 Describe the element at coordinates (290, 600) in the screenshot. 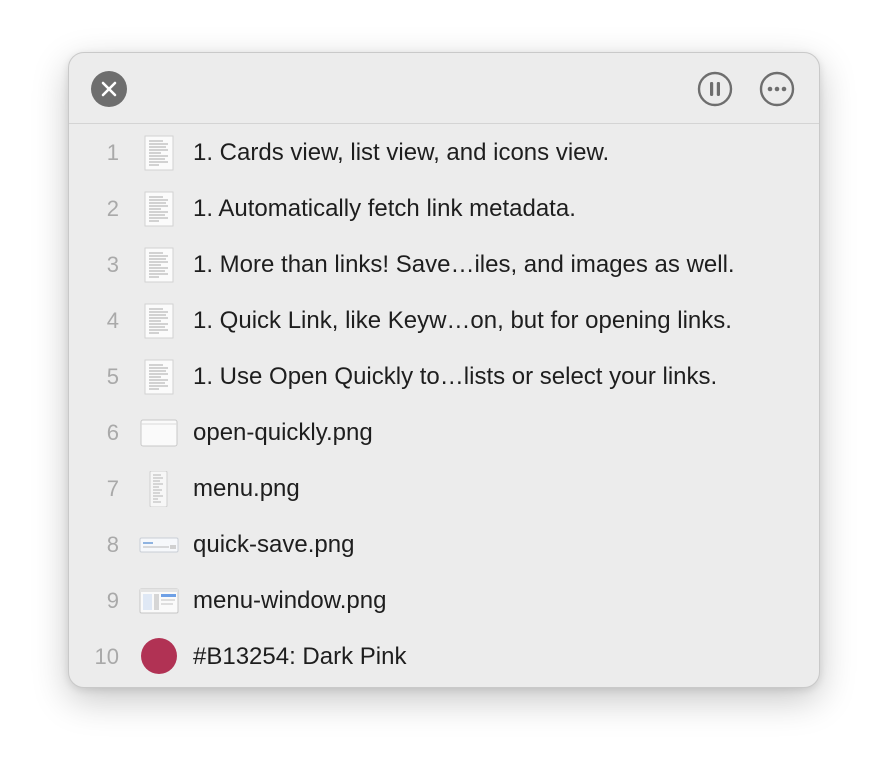

I see `item-label: menu-window.png` at that location.